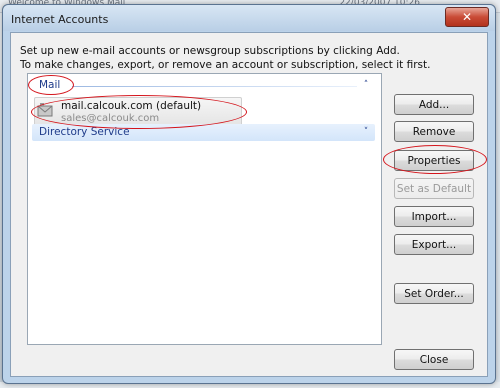 The height and width of the screenshot is (388, 500). Describe the element at coordinates (50, 85) in the screenshot. I see `group-label-mail: Mail` at that location.